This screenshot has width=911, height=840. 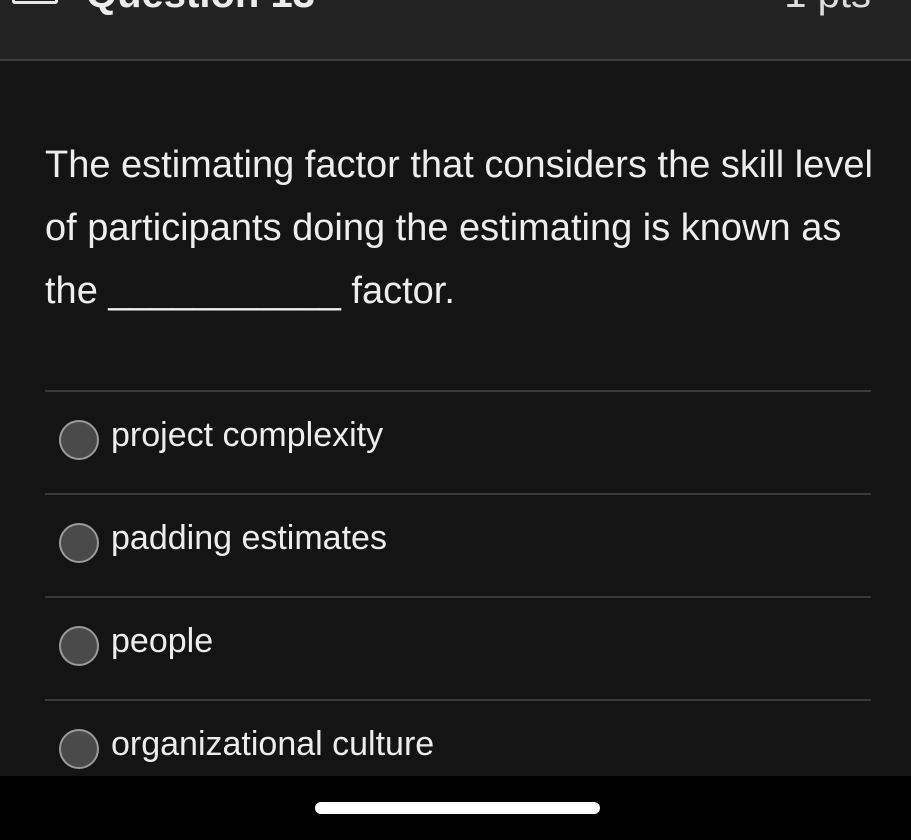 I want to click on question-title: Question 13, so click(x=200, y=7).